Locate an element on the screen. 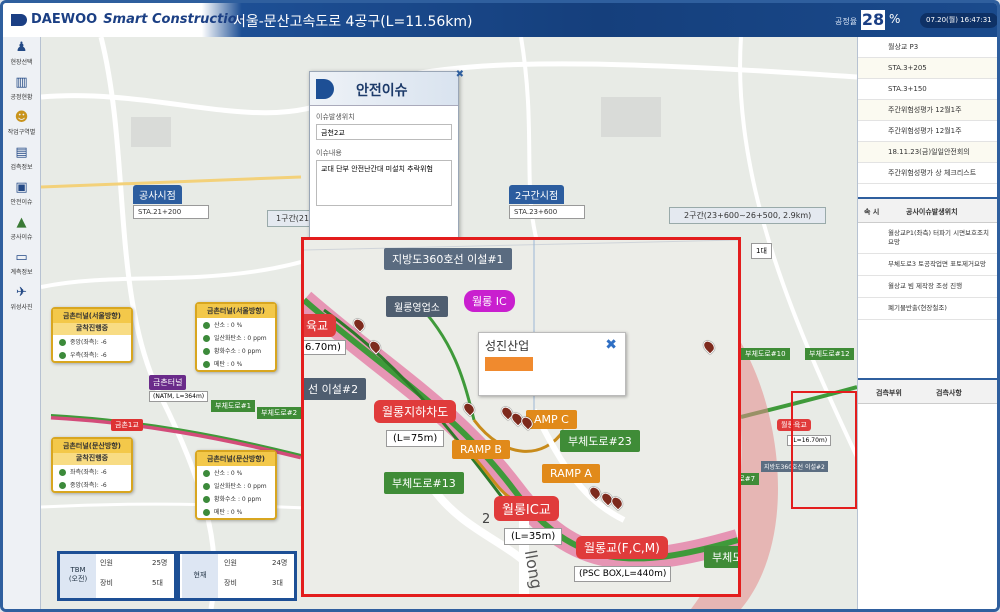  info-popup: 성진산업 ✖ is located at coordinates (552, 364).